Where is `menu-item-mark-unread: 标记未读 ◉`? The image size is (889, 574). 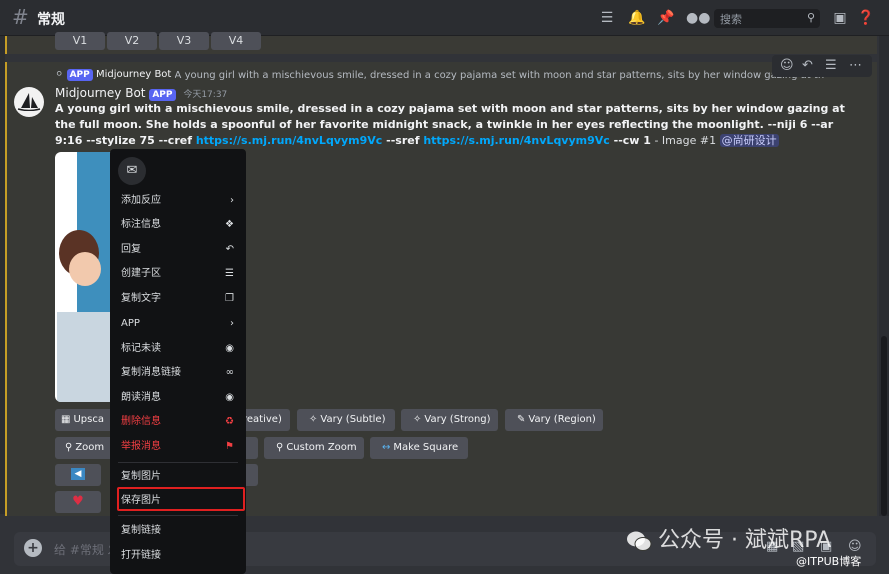 menu-item-mark-unread: 标记未读 ◉ is located at coordinates (178, 349).